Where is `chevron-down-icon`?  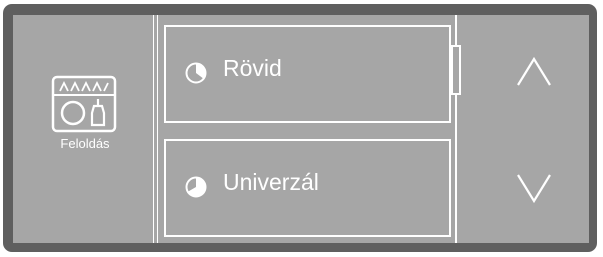
chevron-down-icon is located at coordinates (534, 188).